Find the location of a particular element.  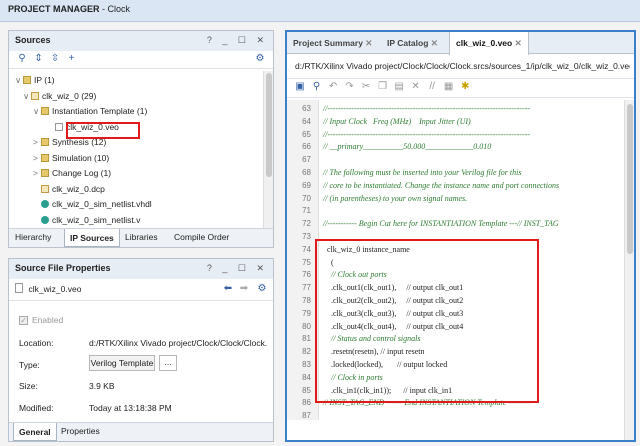

line-number: 82 is located at coordinates (306, 352).